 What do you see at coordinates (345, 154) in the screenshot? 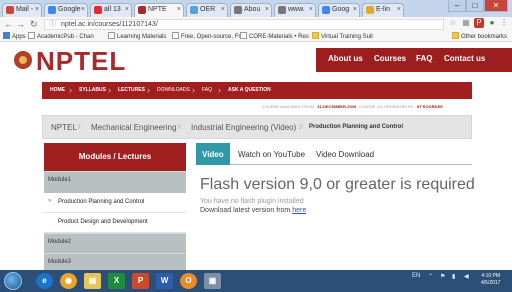
I see `tab-video-download: Video Download` at bounding box center [345, 154].